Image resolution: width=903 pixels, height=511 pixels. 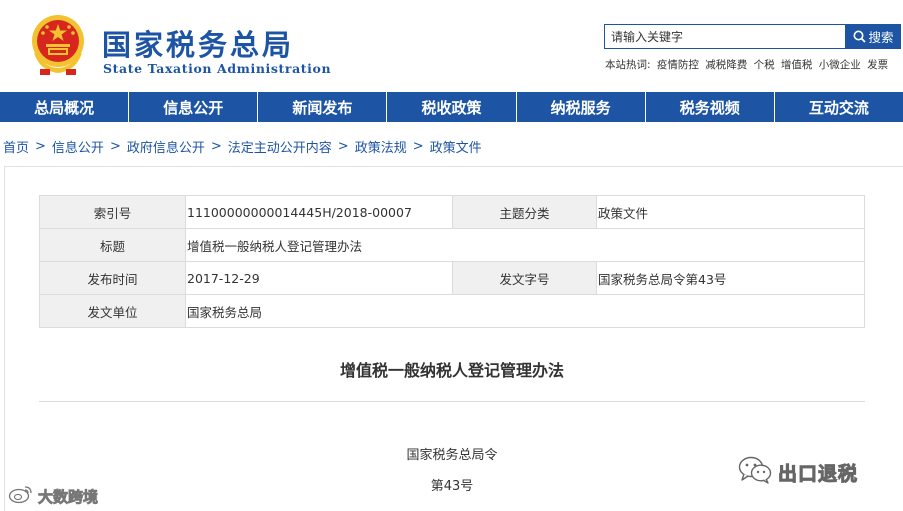 I want to click on nav-item-info-disclosure: 信息公开, so click(x=194, y=107).